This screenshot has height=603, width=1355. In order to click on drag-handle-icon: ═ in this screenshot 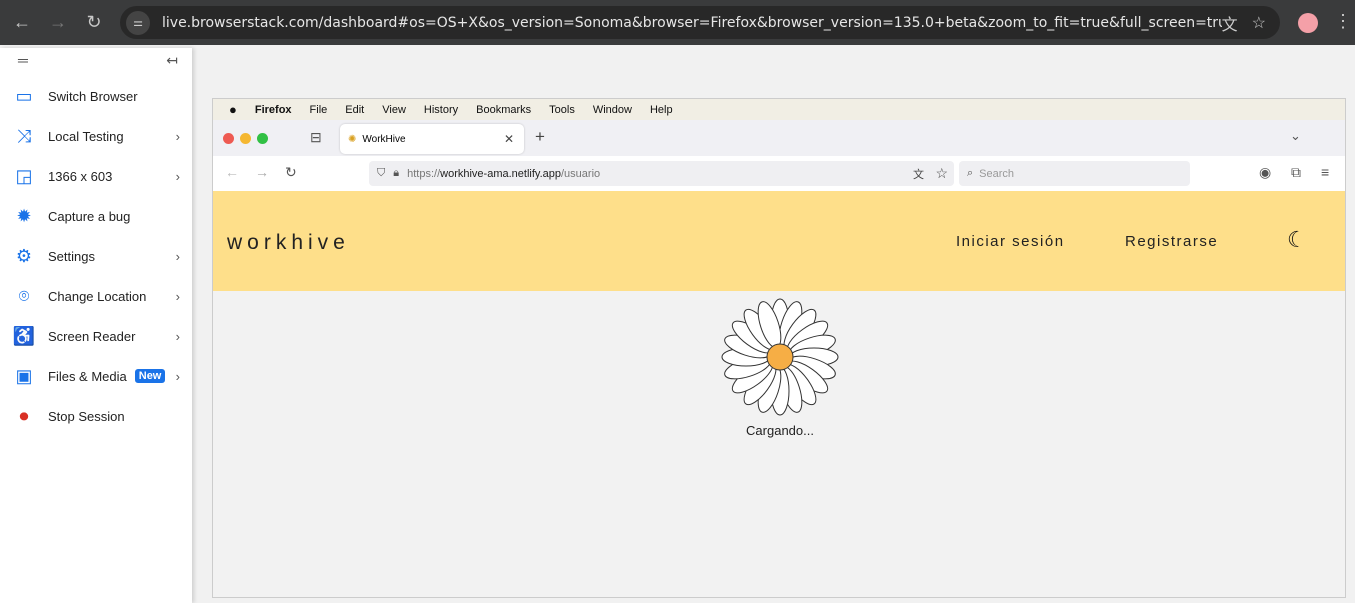, I will do `click(23, 60)`.